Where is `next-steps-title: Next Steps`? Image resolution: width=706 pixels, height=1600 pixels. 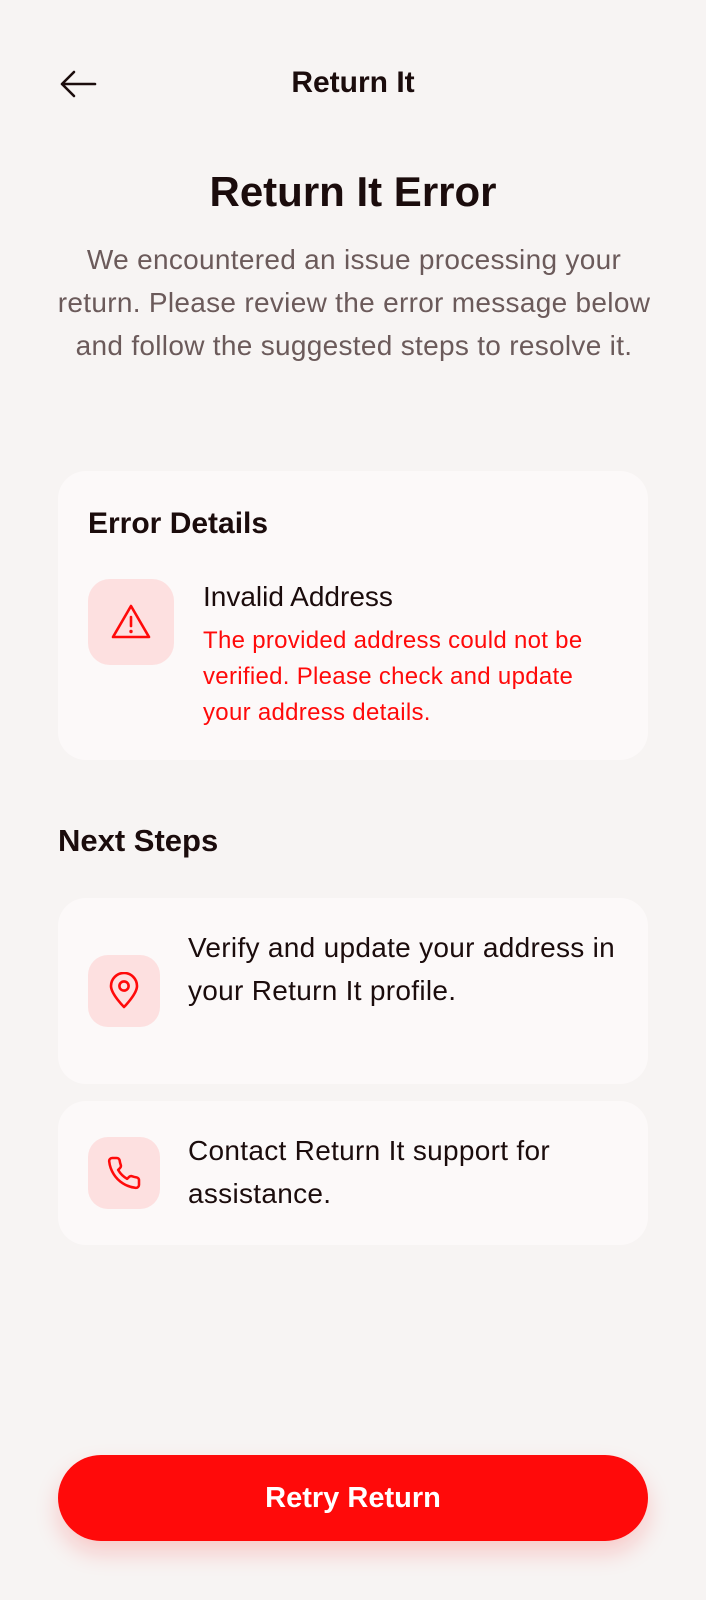
next-steps-title: Next Steps is located at coordinates (138, 840).